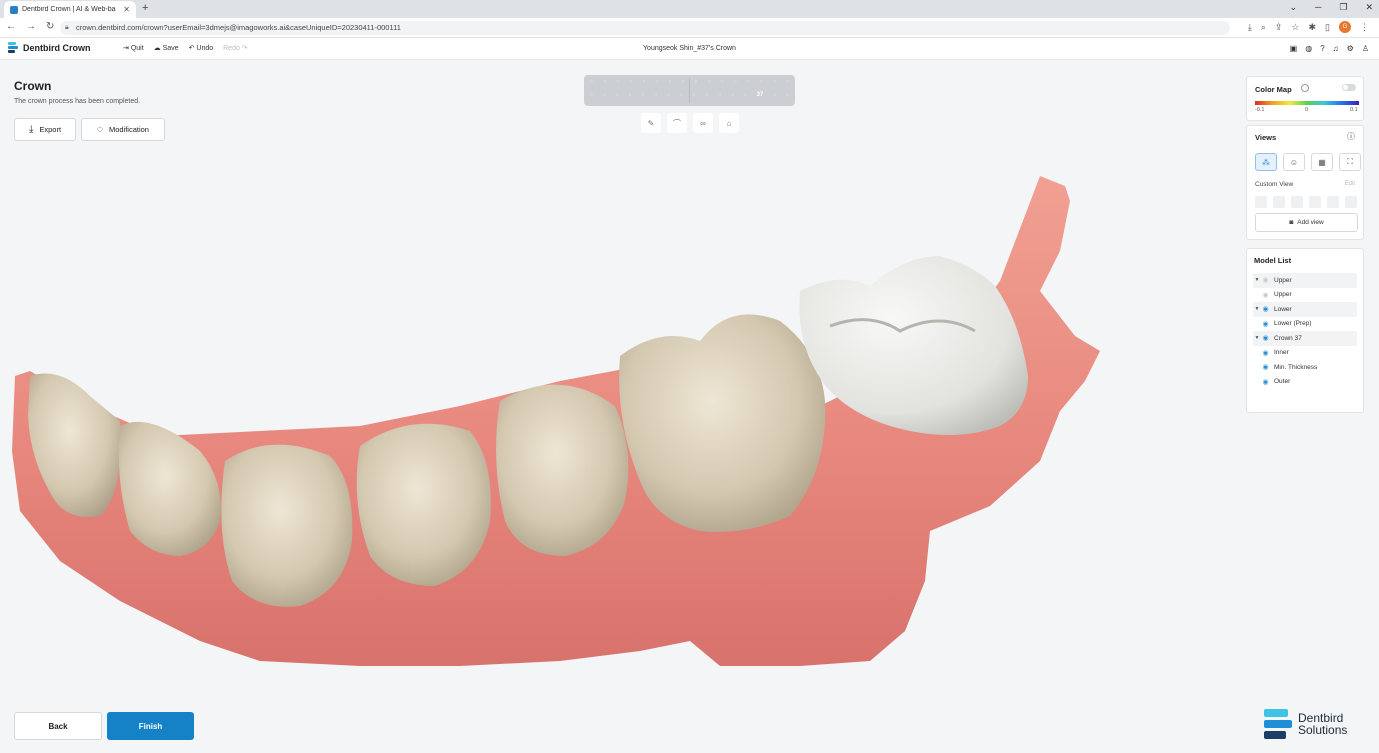 Image resolution: width=1379 pixels, height=753 pixels. I want to click on model-item-lower-prep: ◉ Lower (Prep), so click(1305, 324).